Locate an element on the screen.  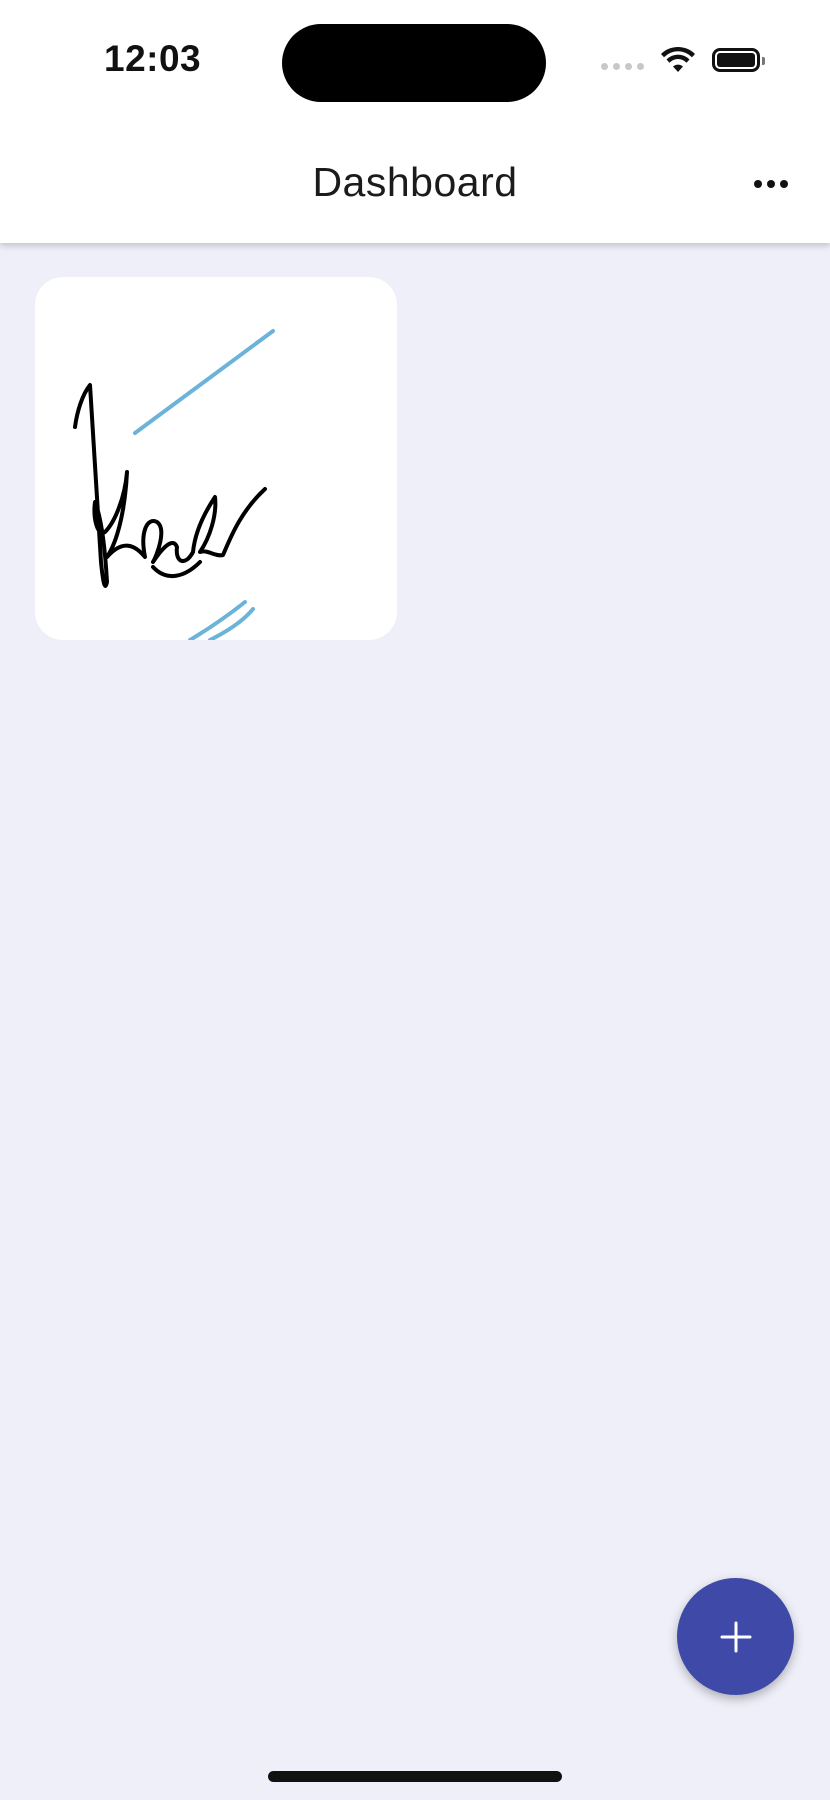
dynamic-island is located at coordinates (414, 63).